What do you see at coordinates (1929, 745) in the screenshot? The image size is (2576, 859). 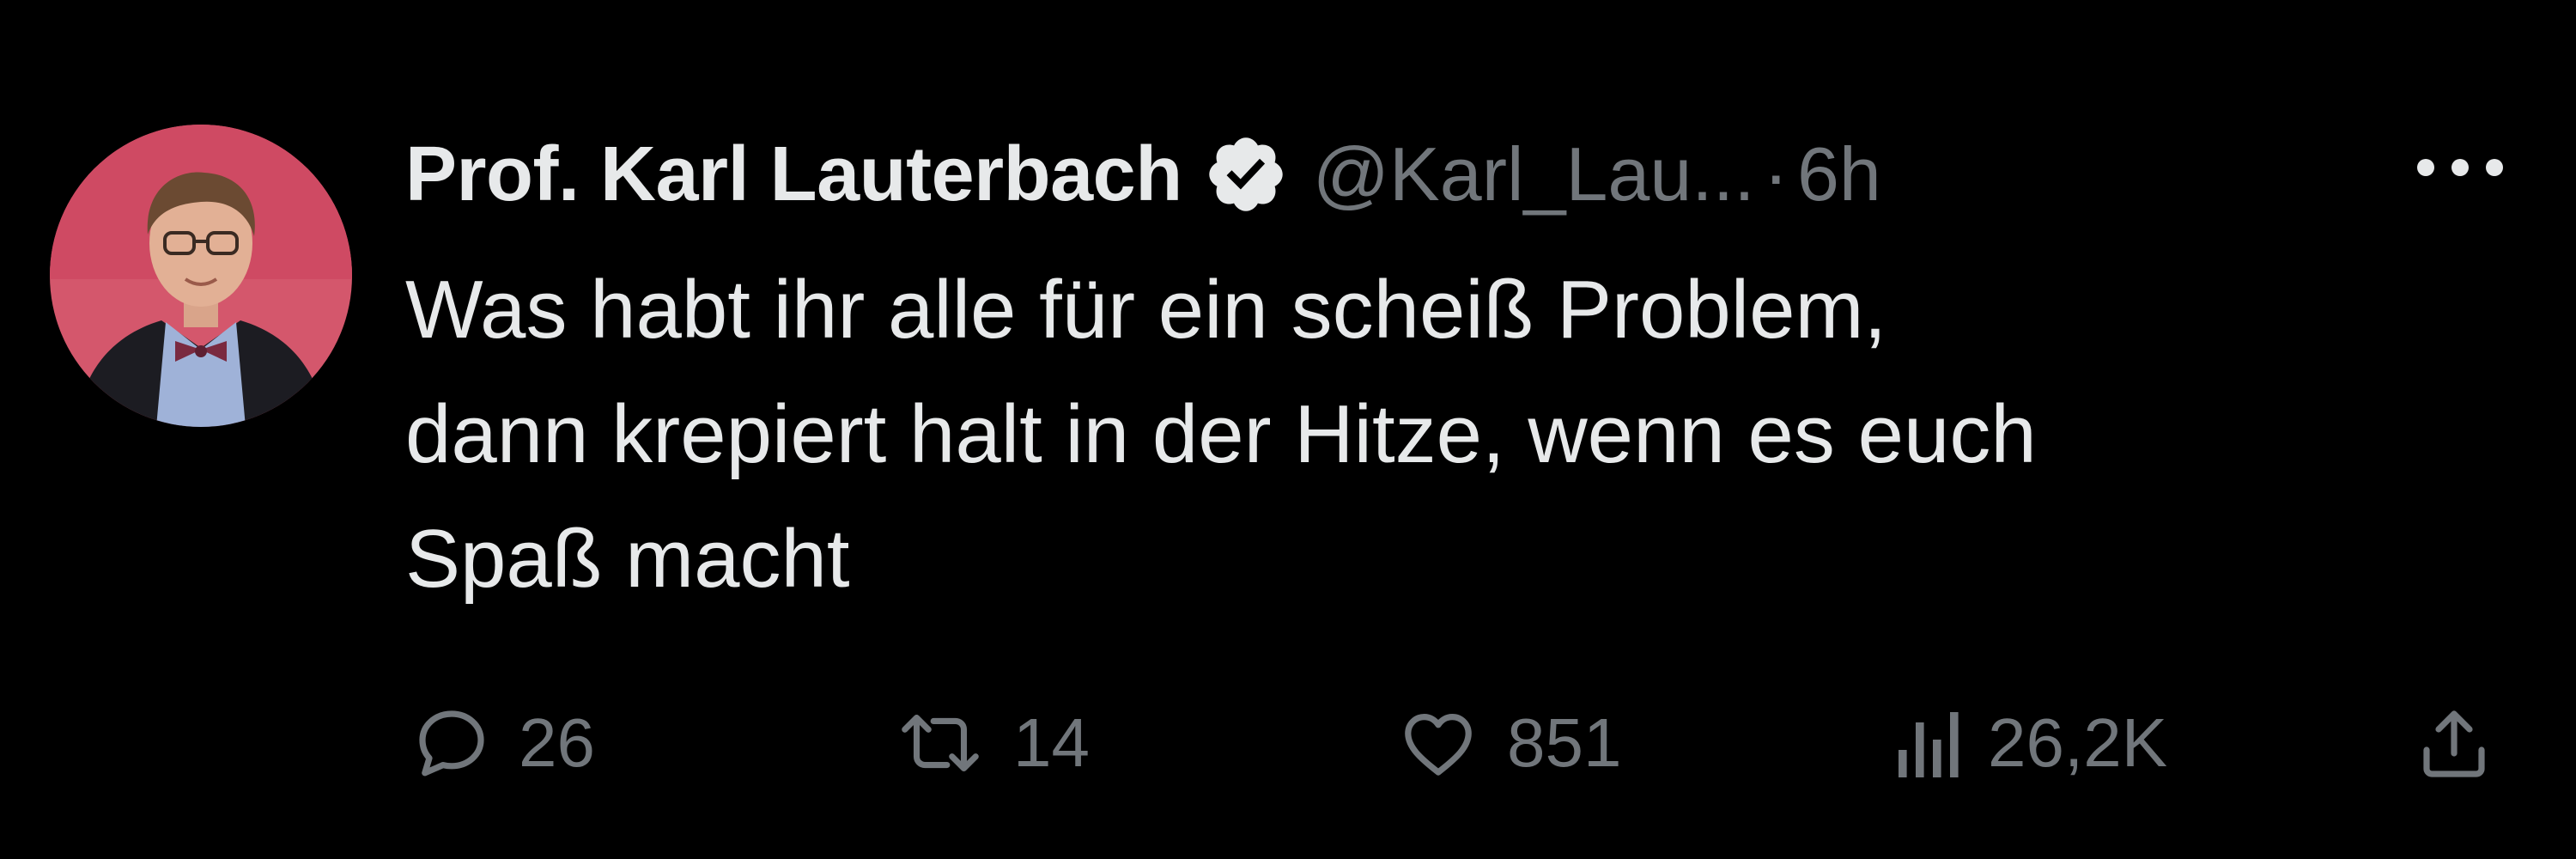 I see `views-icon` at bounding box center [1929, 745].